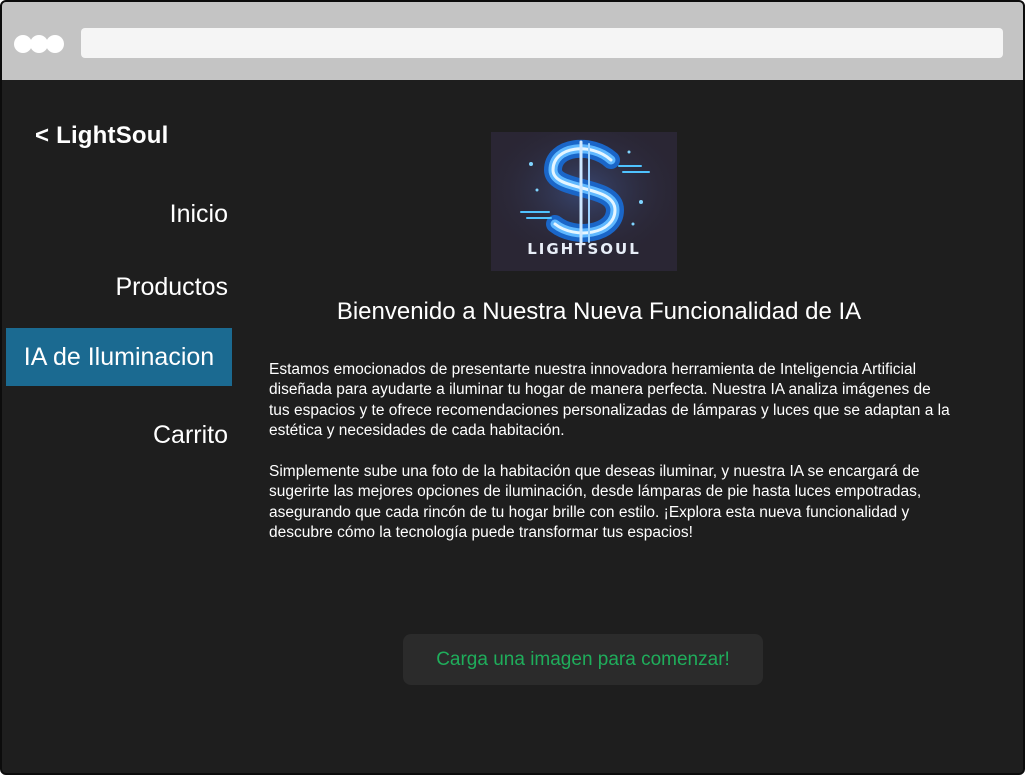 The image size is (1025, 775). Describe the element at coordinates (117, 214) in the screenshot. I see `sidebar-item-inicio: Inicio` at that location.